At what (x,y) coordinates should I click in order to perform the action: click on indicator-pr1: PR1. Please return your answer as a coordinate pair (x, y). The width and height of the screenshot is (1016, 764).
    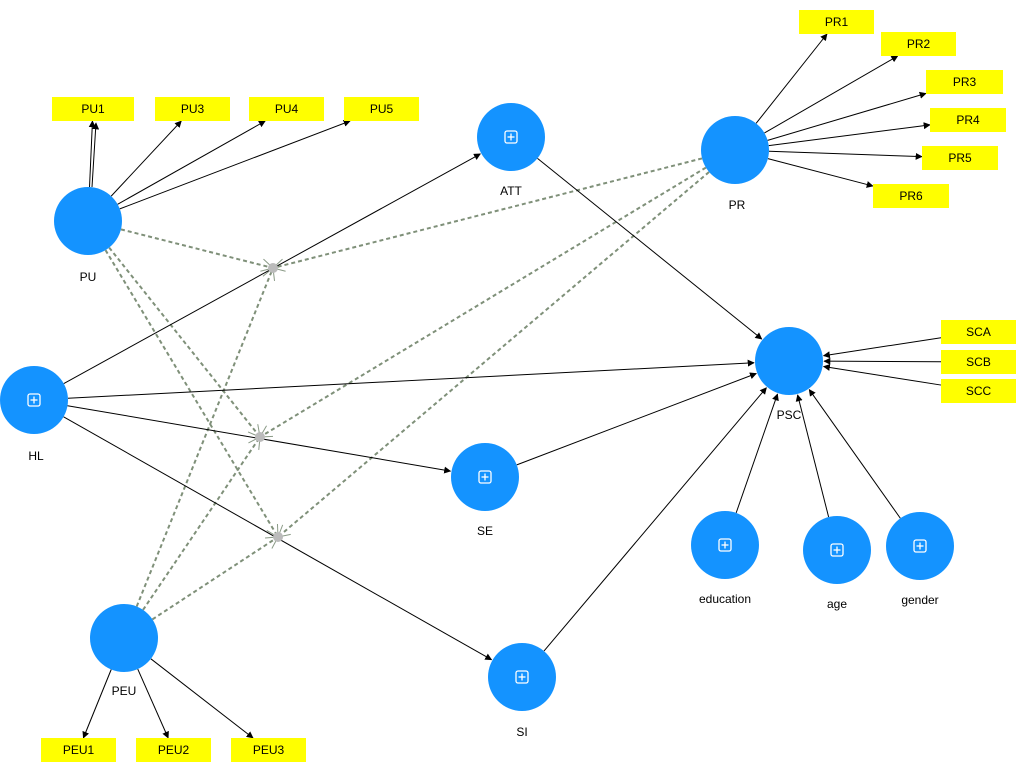
    Looking at the image, I should click on (836, 22).